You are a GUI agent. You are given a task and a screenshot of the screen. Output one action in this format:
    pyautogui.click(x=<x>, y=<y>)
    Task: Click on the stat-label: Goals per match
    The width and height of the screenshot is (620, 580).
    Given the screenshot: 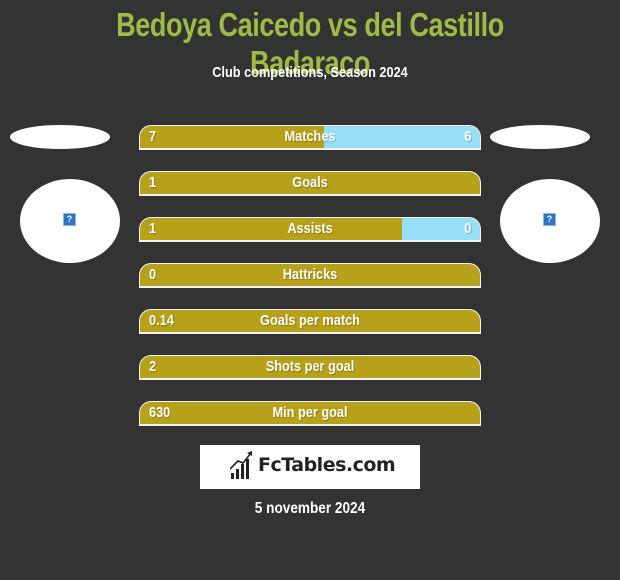 What is the action you would take?
    pyautogui.click(x=310, y=320)
    